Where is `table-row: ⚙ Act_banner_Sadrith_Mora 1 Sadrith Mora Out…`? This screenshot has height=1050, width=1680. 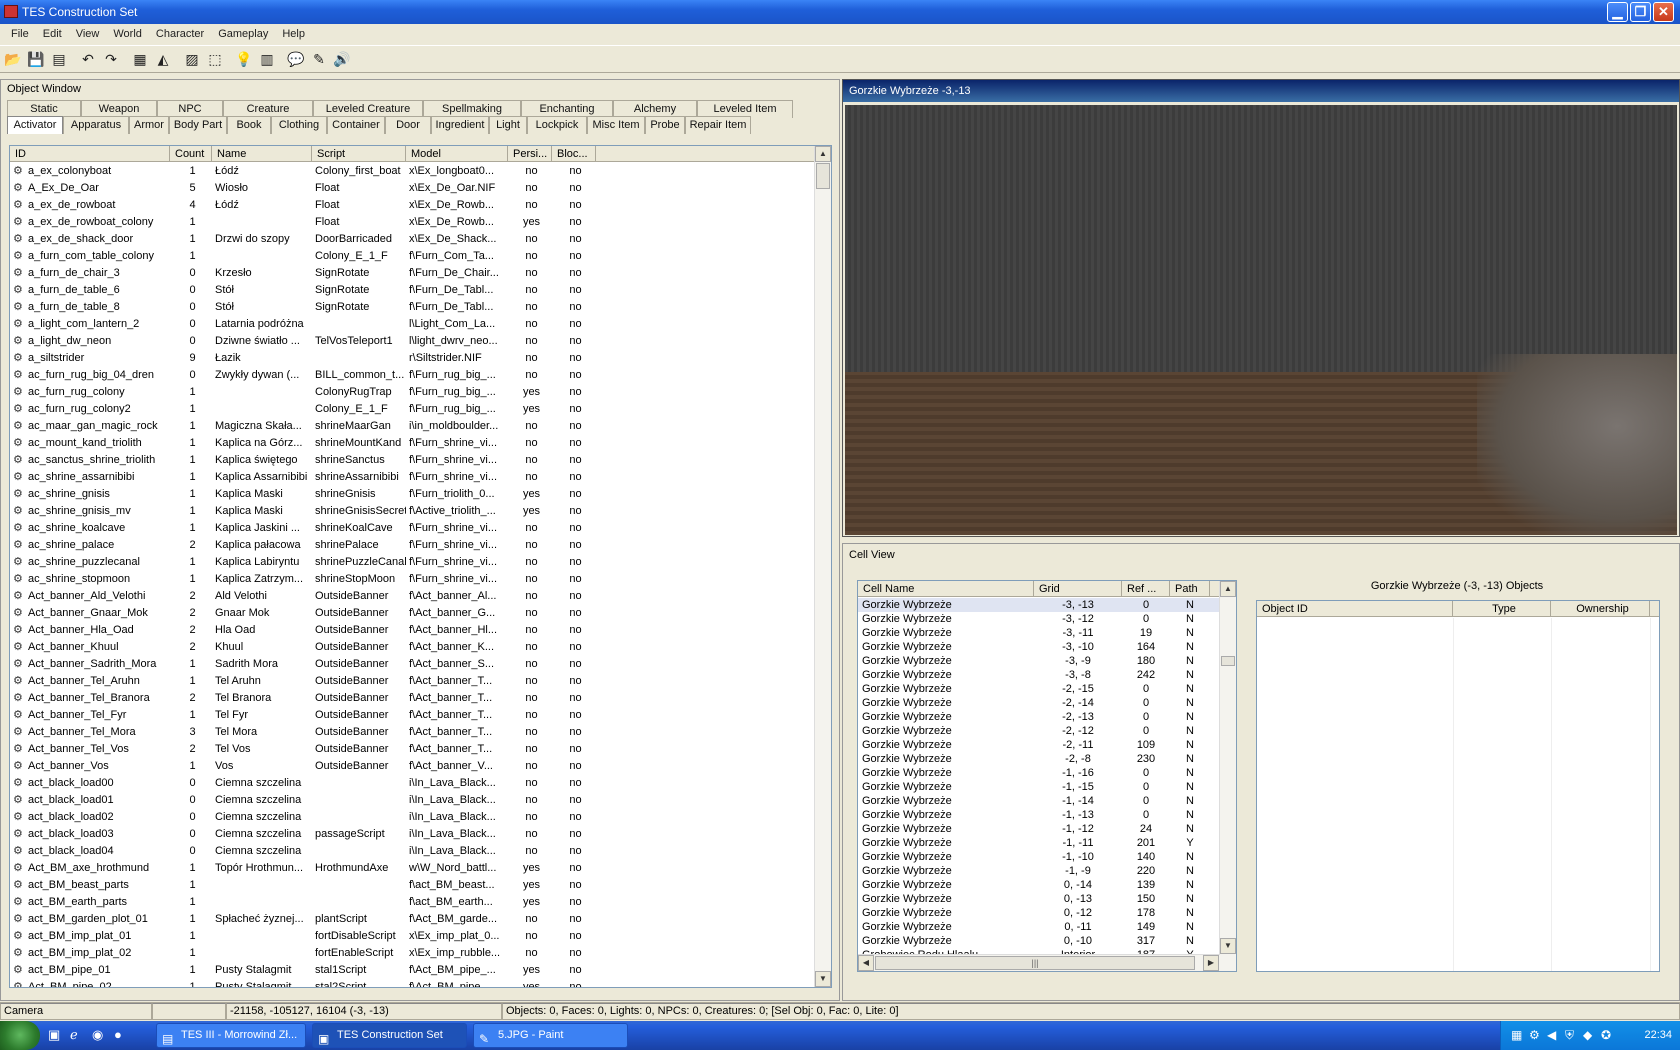 table-row: ⚙ Act_banner_Sadrith_Mora 1 Sadrith Mora Out… is located at coordinates (412, 664).